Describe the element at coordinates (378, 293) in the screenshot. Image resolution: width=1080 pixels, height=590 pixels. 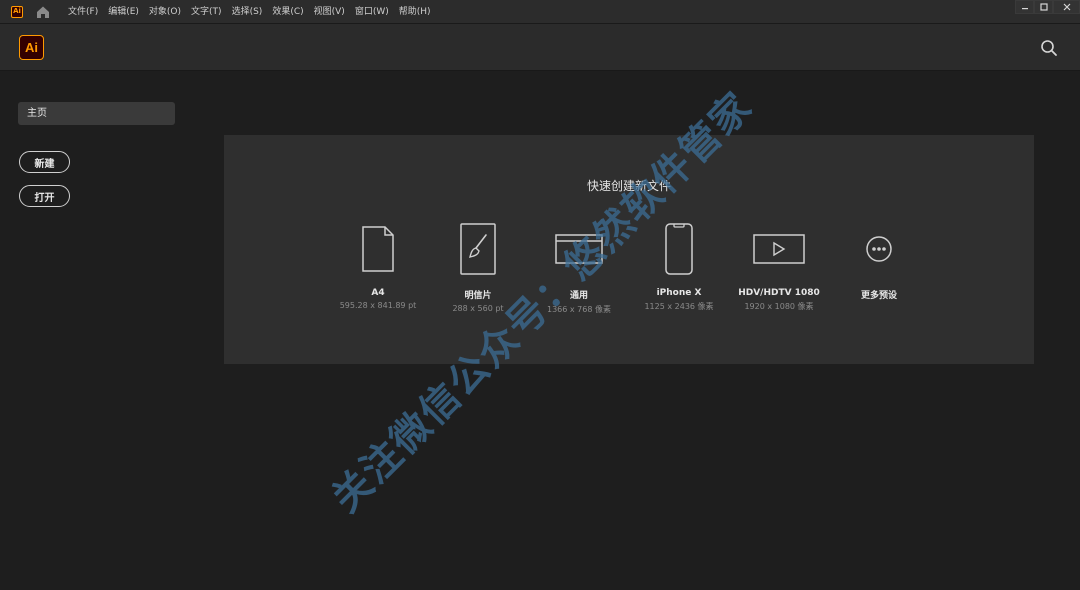
I see `preset-name: A4` at that location.